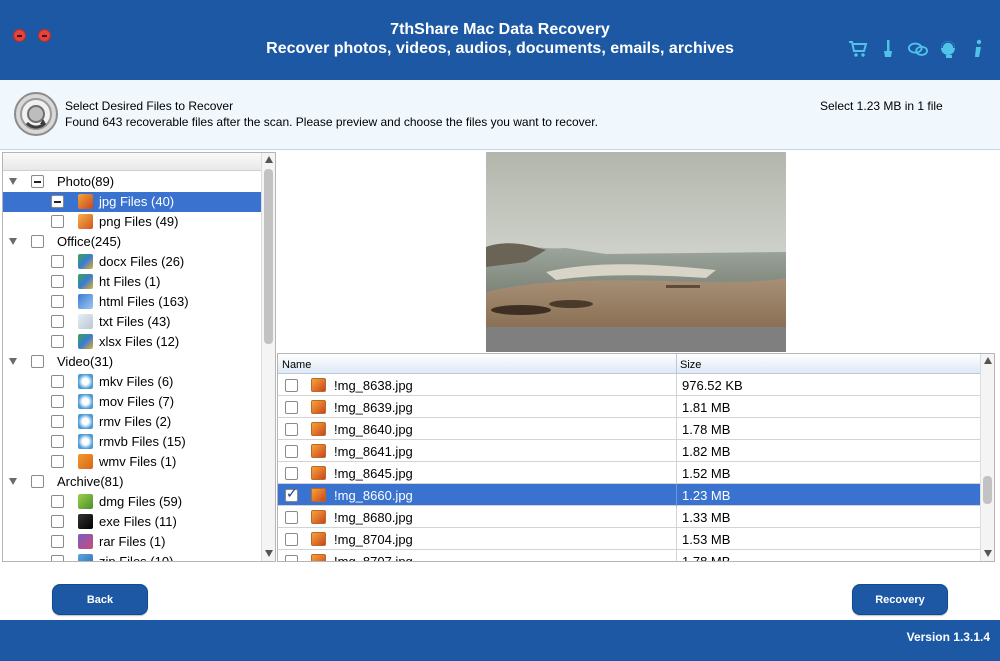 Image resolution: width=1000 pixels, height=661 pixels. What do you see at coordinates (85, 361) in the screenshot?
I see `tree-label: Video(31)` at bounding box center [85, 361].